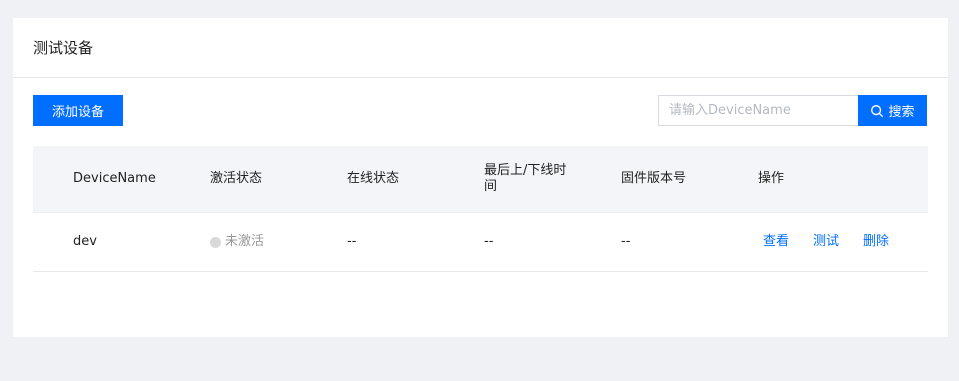 This screenshot has height=381, width=959. What do you see at coordinates (626, 241) in the screenshot?
I see `cell-firmware: --` at bounding box center [626, 241].